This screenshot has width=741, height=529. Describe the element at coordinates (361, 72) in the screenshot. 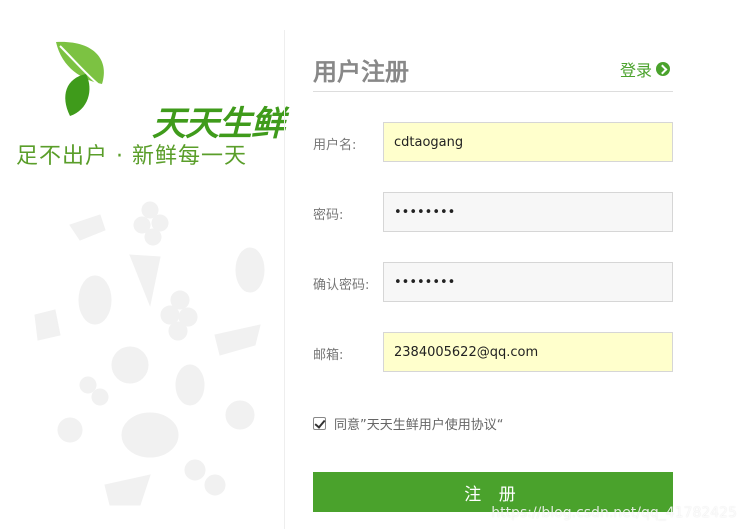

I see `page-title: 用户注册` at that location.